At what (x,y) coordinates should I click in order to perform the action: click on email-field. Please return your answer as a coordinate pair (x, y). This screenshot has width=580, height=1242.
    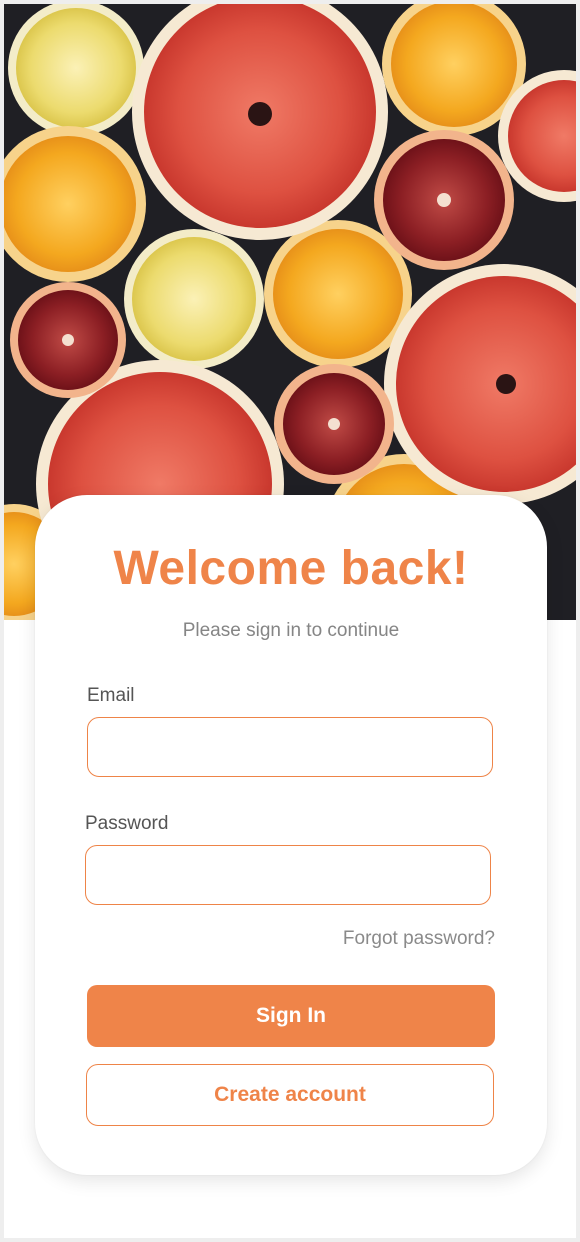
    Looking at the image, I should click on (290, 747).